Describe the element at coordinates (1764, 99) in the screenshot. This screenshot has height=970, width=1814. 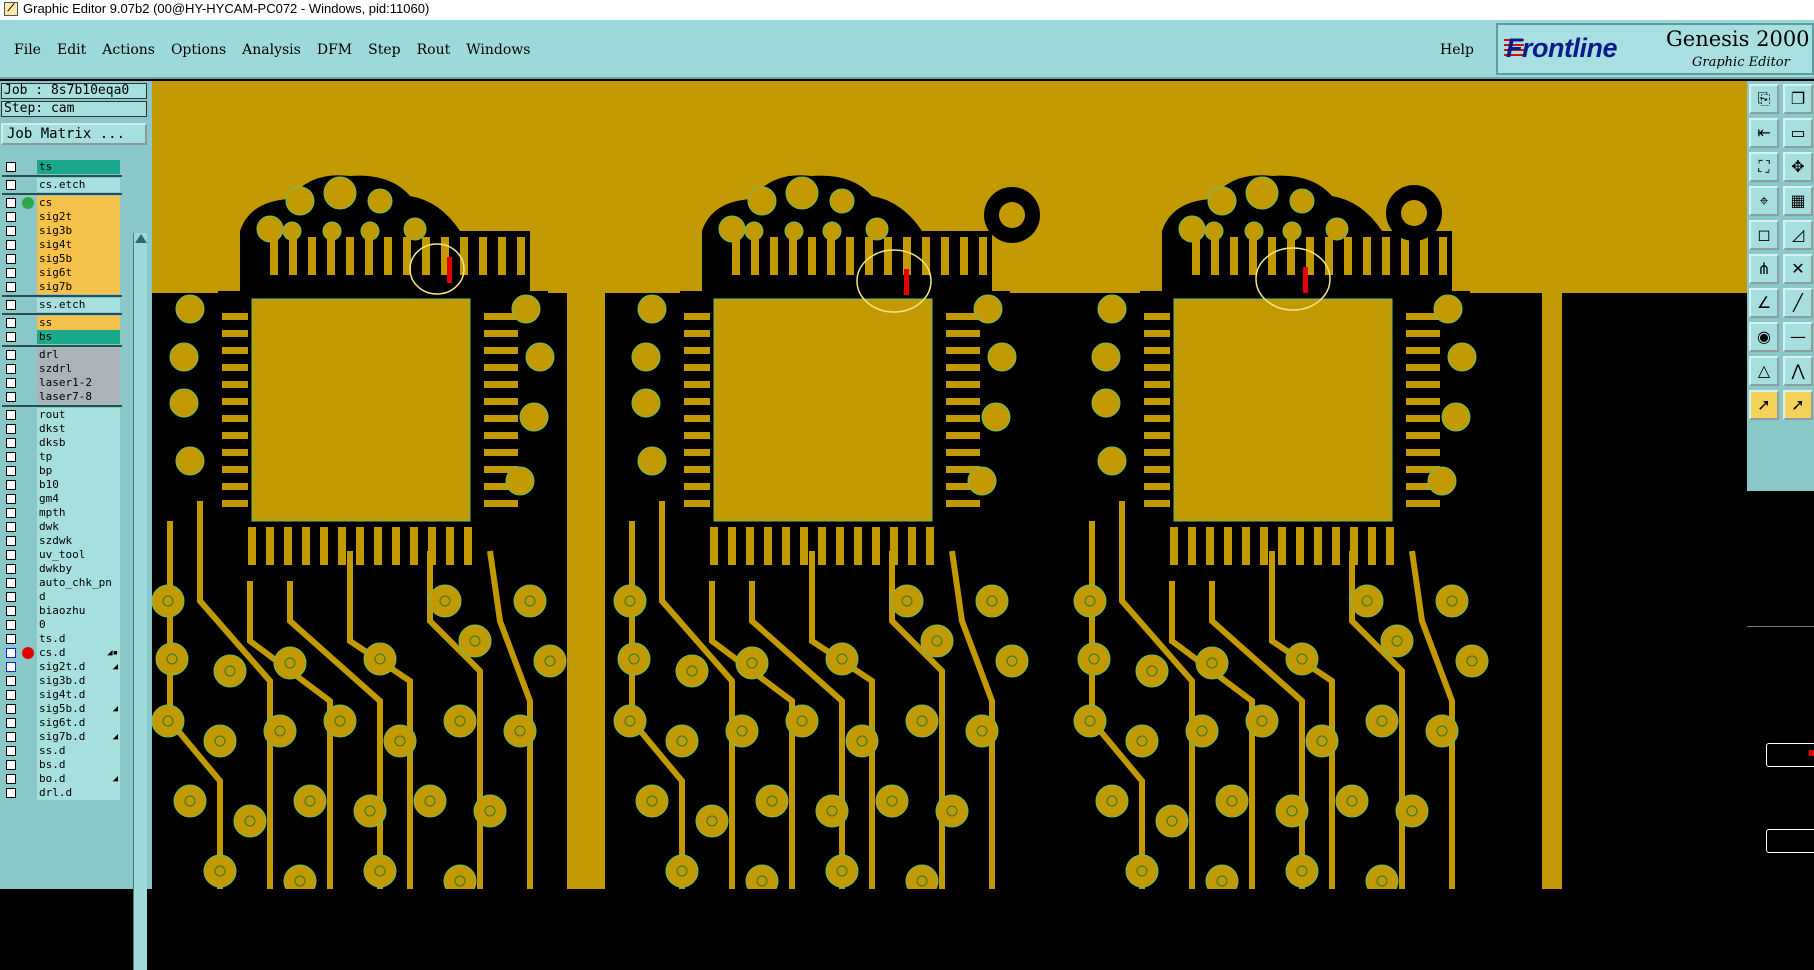
I see `paste-tool-button: ⎘` at that location.